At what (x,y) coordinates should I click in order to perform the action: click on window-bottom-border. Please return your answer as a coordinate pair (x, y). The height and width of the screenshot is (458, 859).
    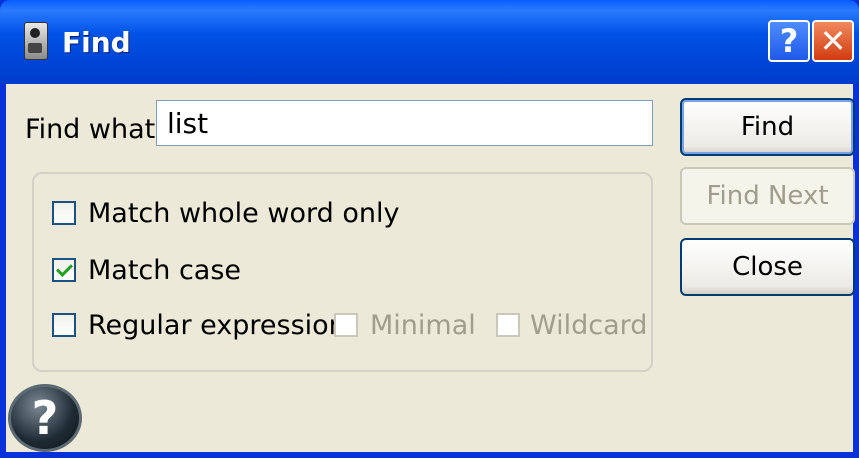
    Looking at the image, I should click on (429, 455).